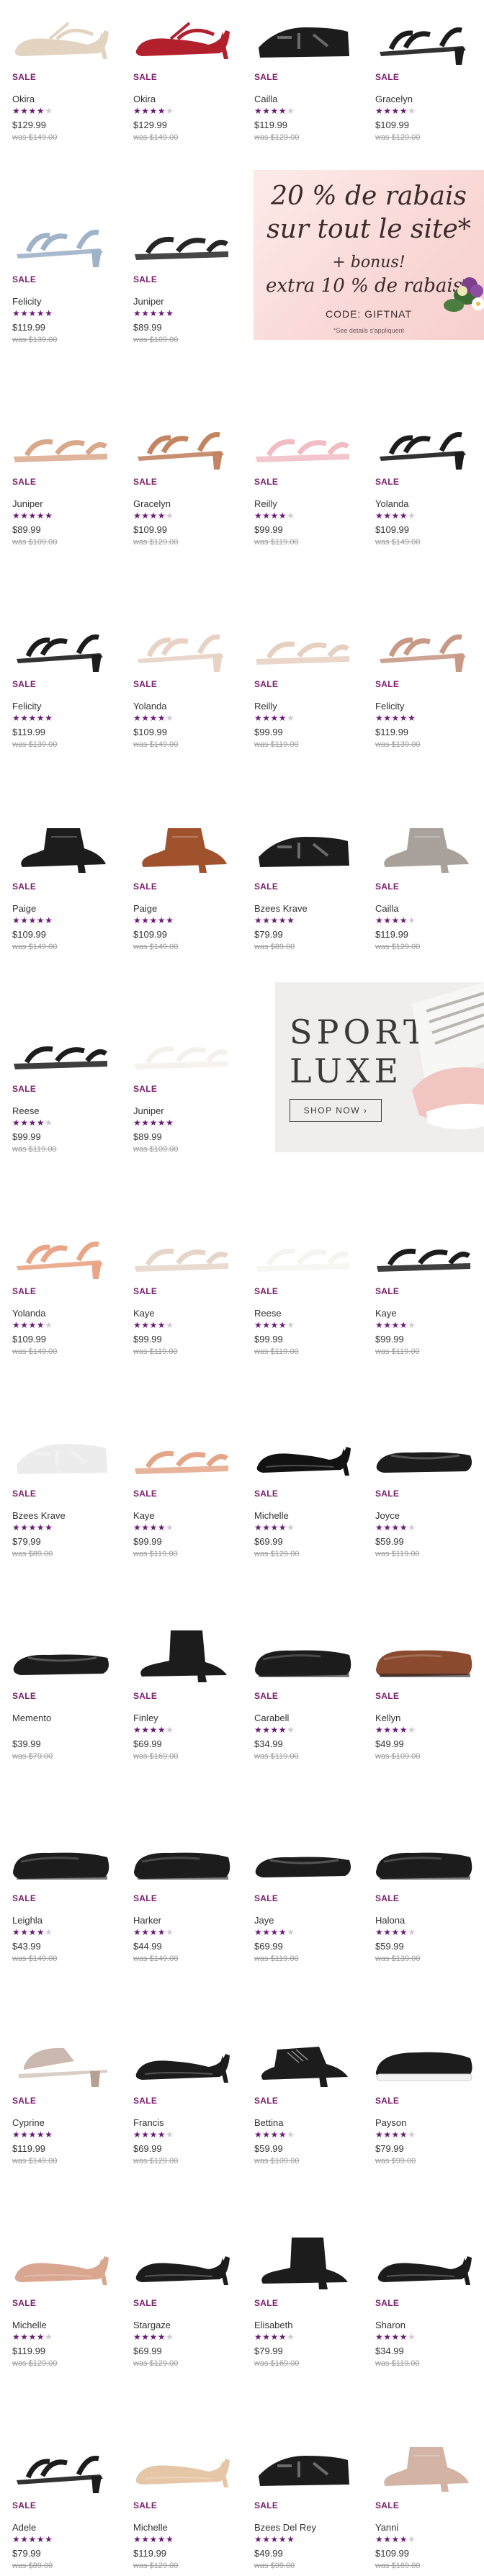 The image size is (484, 2576). What do you see at coordinates (60, 2123) in the screenshot?
I see `product-card: SALE Cyprine ★★★★★ $119.99 was $149.00` at bounding box center [60, 2123].